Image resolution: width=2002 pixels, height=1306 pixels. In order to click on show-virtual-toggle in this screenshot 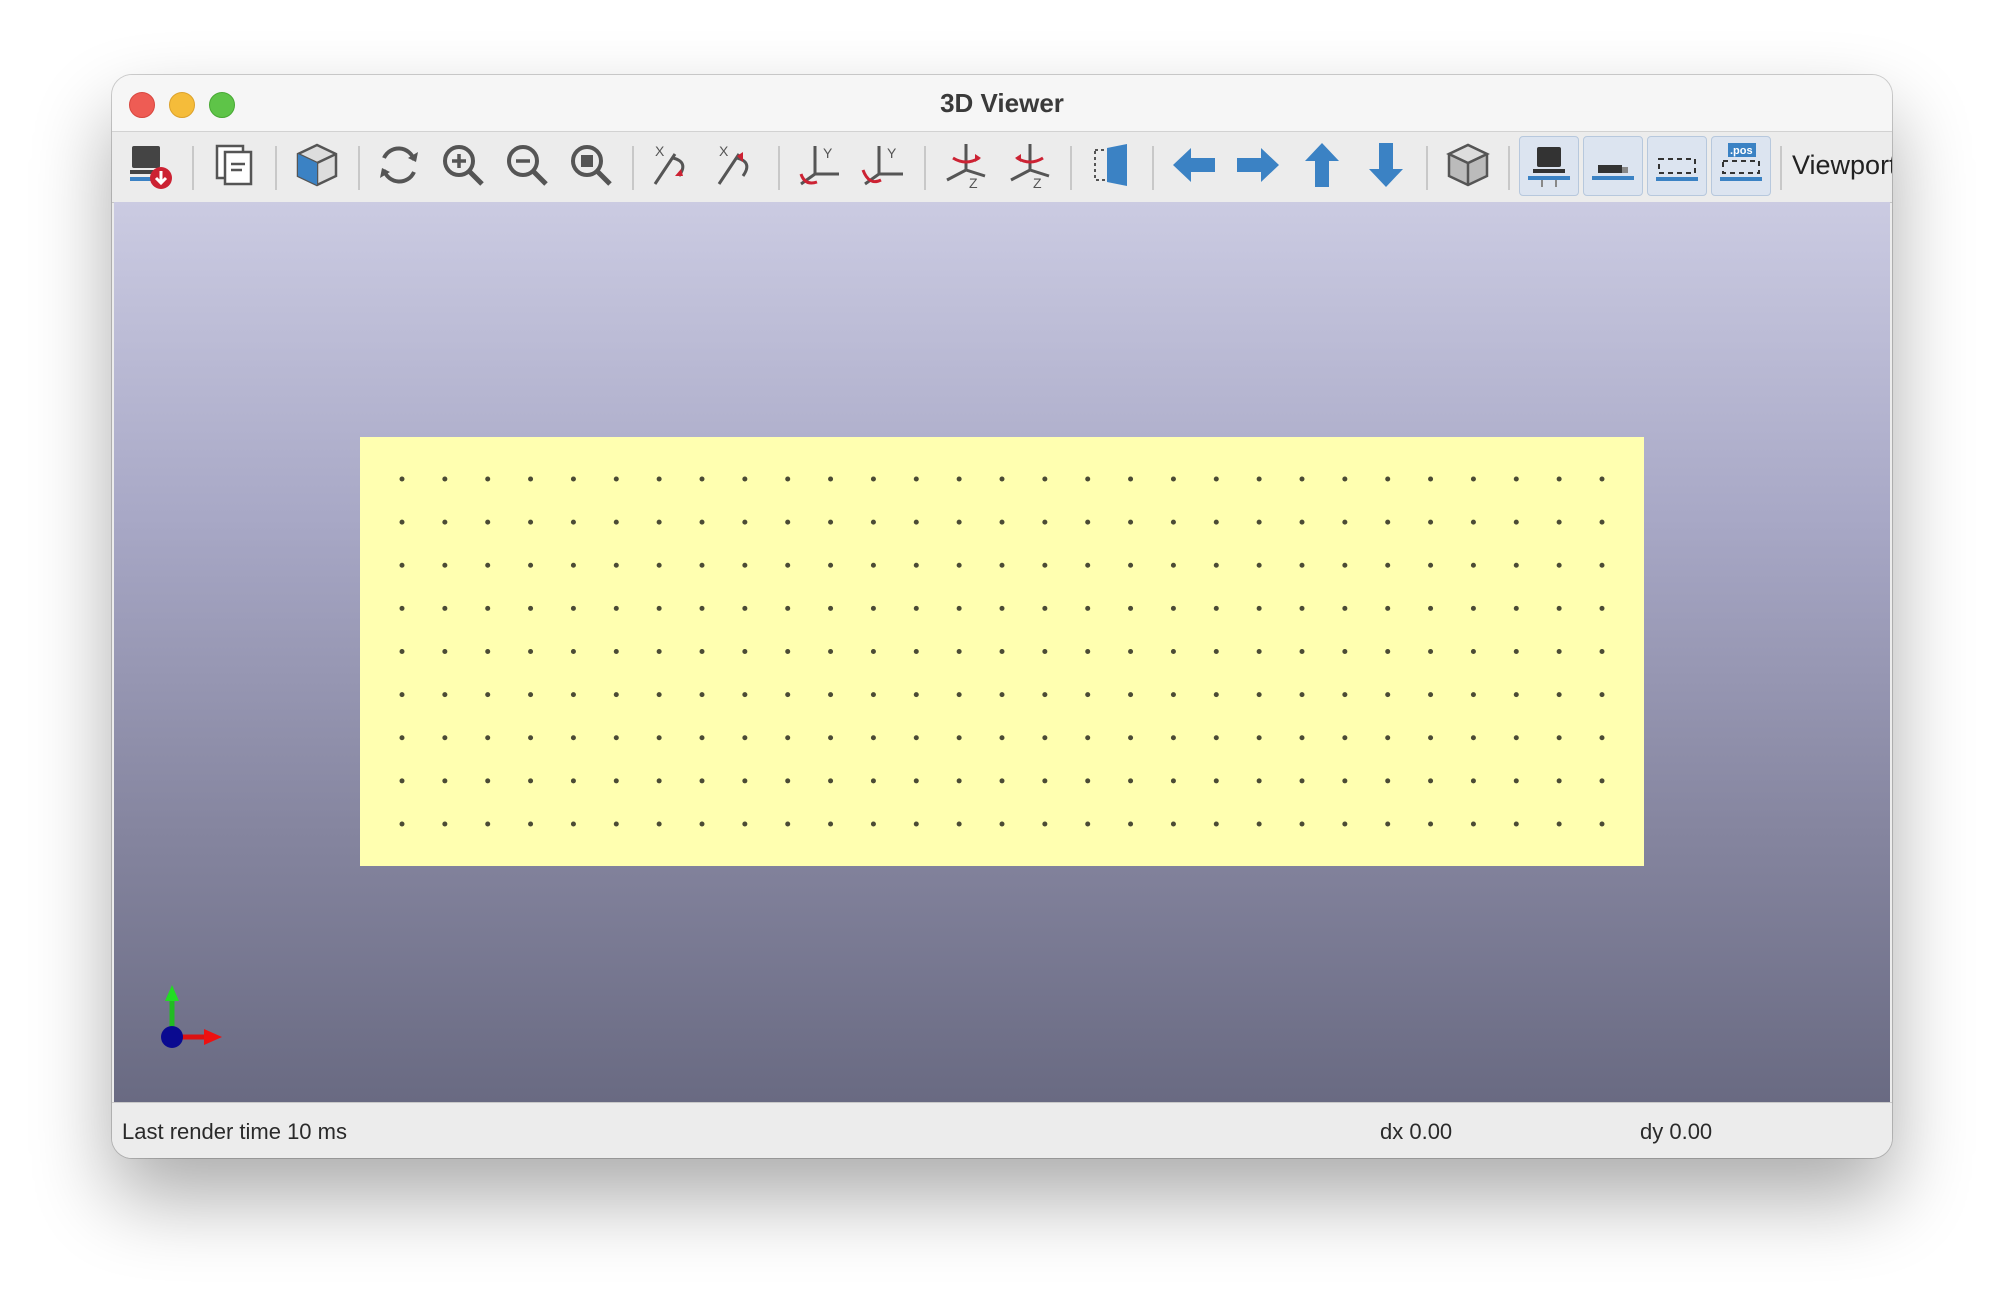, I will do `click(1677, 166)`.